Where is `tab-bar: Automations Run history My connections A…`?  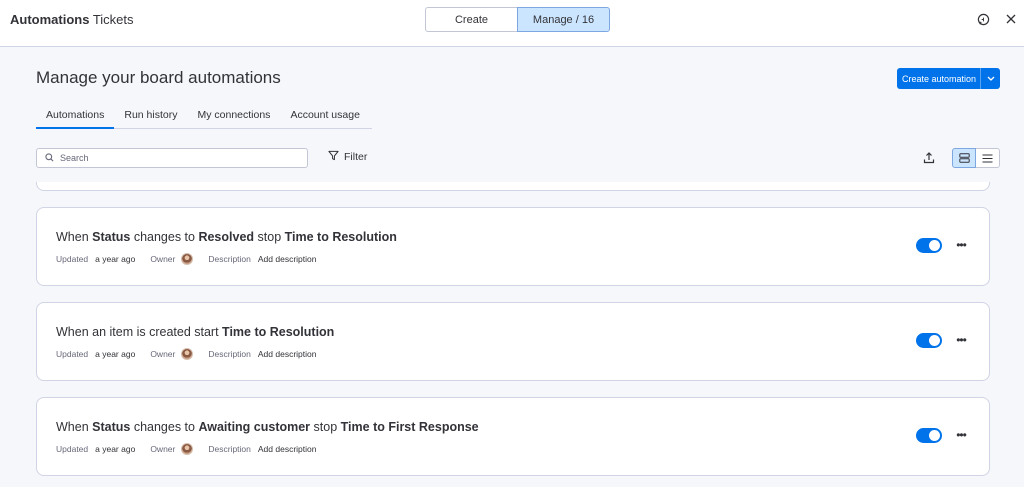
tab-bar: Automations Run history My connections A… is located at coordinates (204, 116).